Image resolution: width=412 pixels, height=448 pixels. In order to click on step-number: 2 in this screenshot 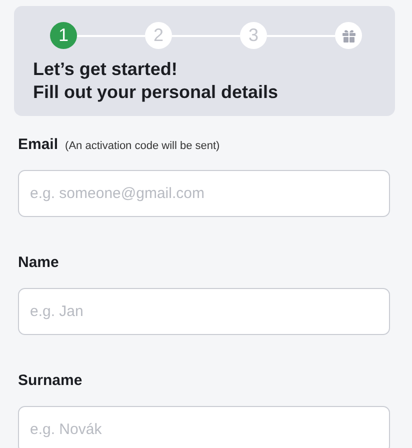, I will do `click(158, 35)`.